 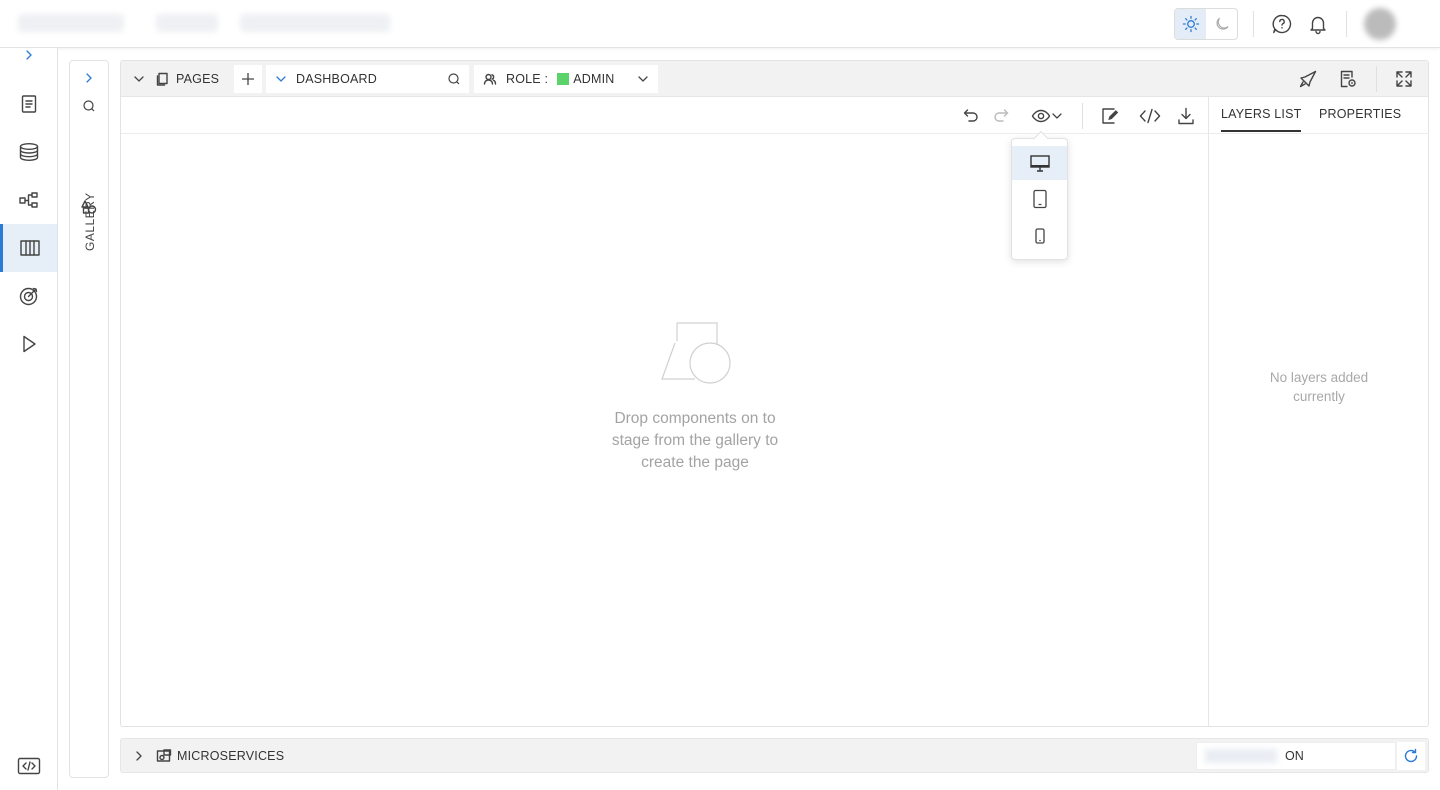 I want to click on publish-rocket-icon, so click(x=1308, y=79).